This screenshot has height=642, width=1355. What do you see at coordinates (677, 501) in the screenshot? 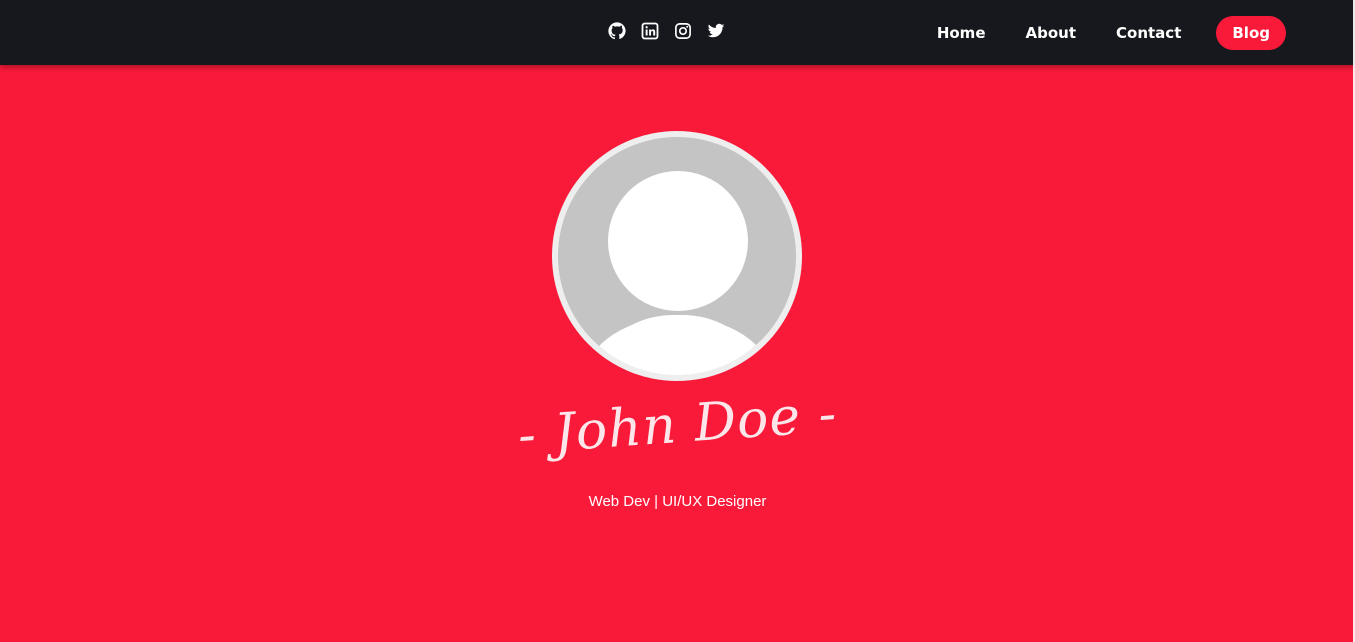
I see `profile-tagline: Web Dev | UI/UX Designer` at bounding box center [677, 501].